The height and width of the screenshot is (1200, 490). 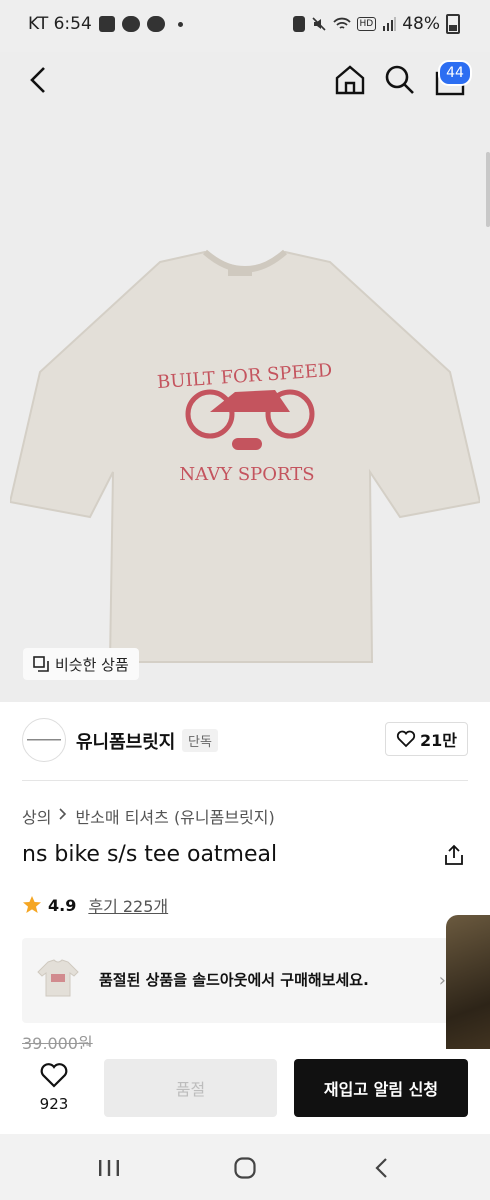 I want to click on share-button, so click(x=454, y=857).